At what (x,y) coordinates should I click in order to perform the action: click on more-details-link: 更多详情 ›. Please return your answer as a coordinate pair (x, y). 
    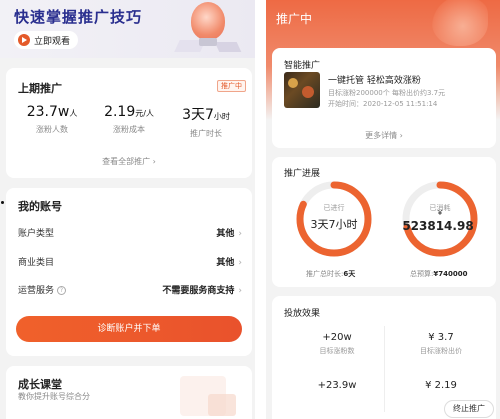
    Looking at the image, I should click on (384, 135).